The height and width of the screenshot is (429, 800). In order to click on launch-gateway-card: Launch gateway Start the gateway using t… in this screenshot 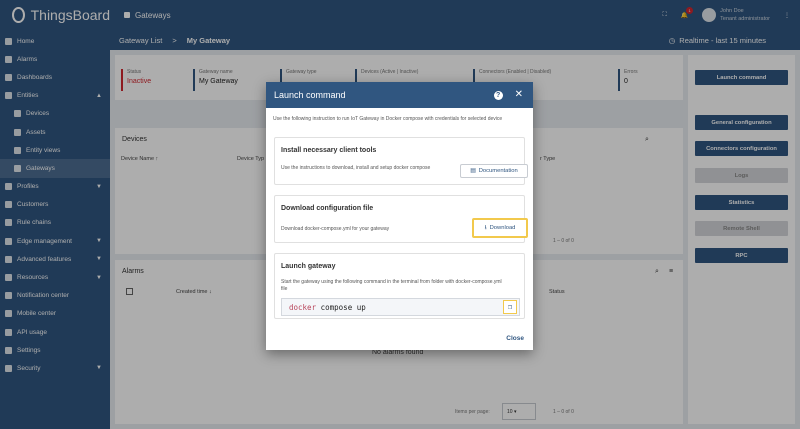, I will do `click(399, 286)`.